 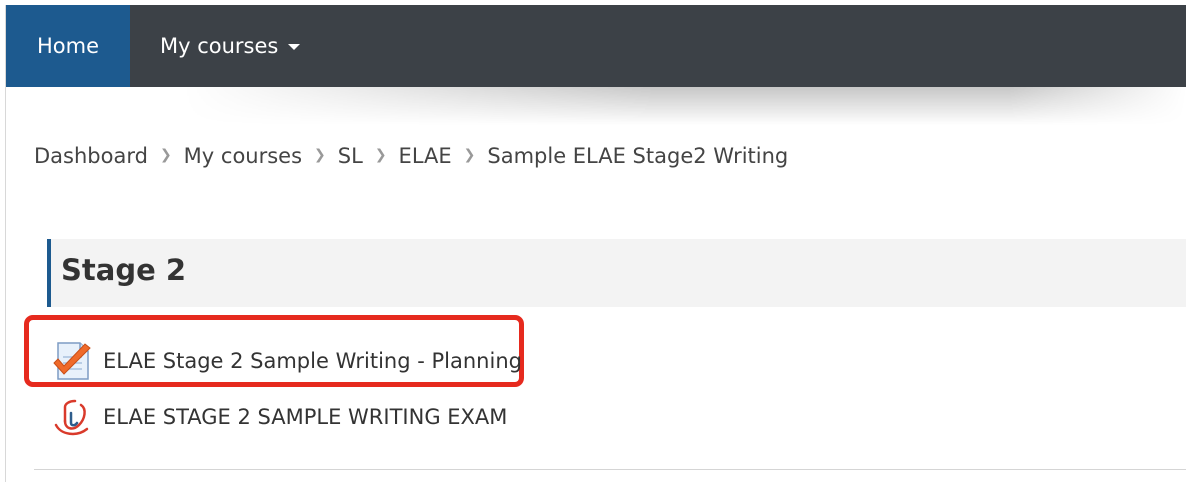 I want to click on assignment-icon, so click(x=72, y=361).